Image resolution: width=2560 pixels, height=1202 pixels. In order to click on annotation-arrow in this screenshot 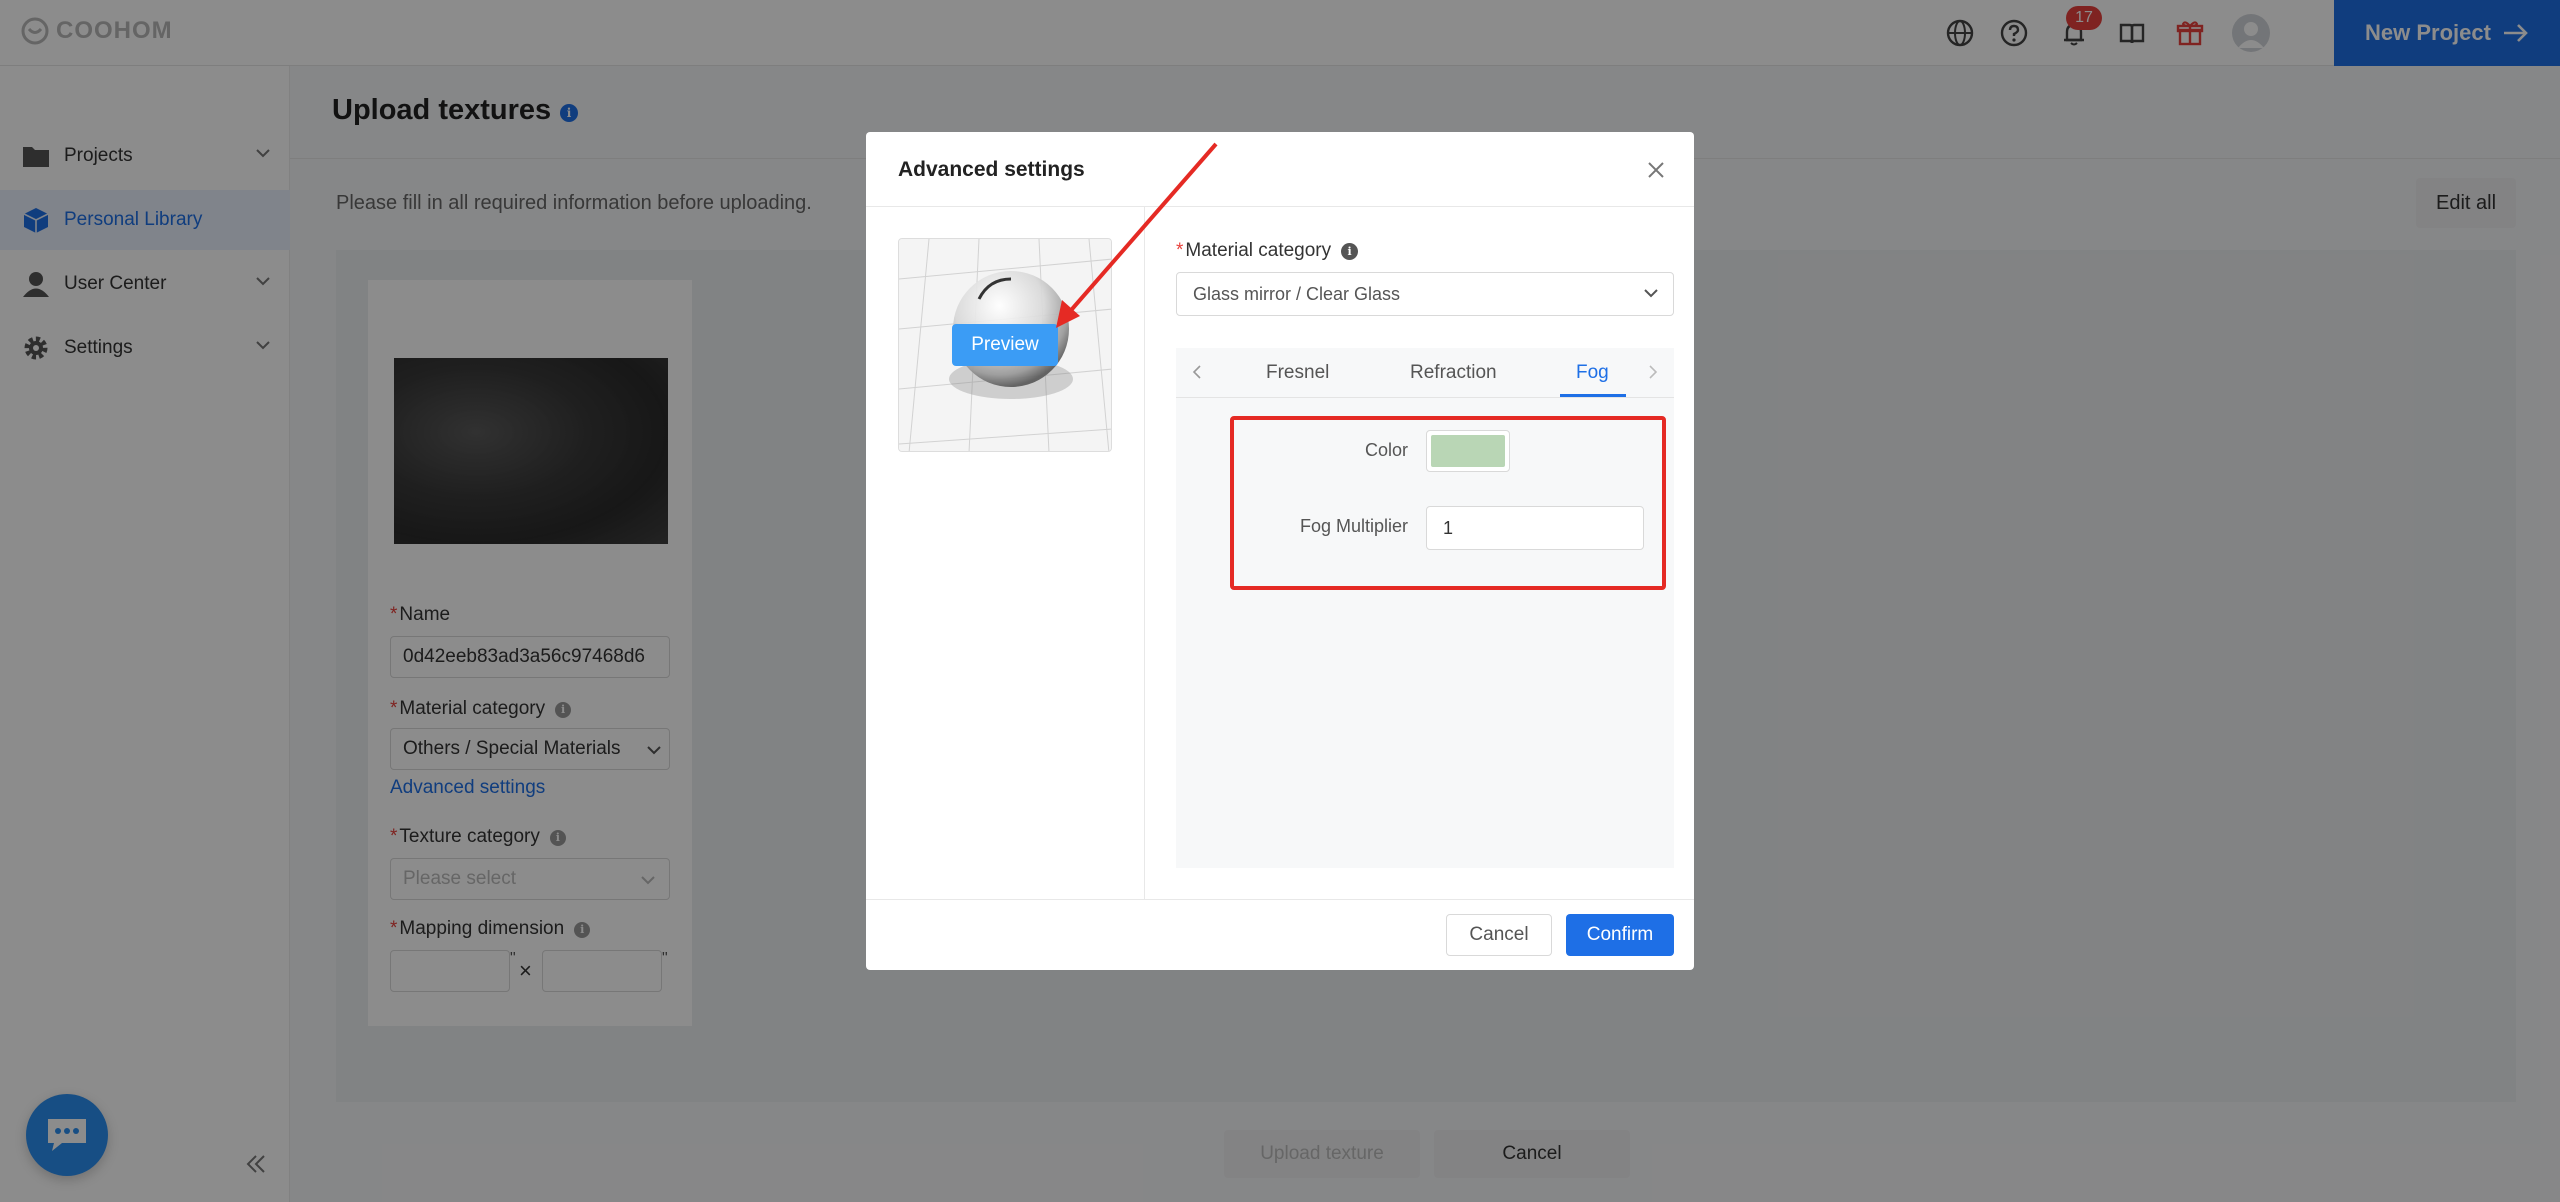, I will do `click(1137, 235)`.